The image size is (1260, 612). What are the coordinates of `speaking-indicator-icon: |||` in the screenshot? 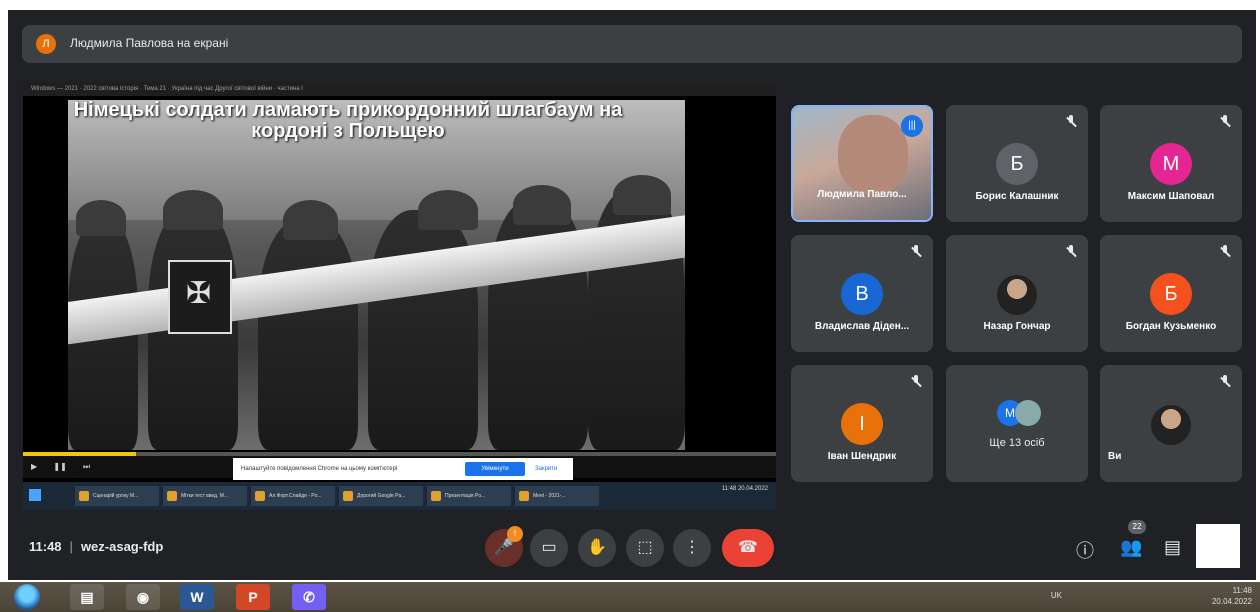 It's located at (912, 126).